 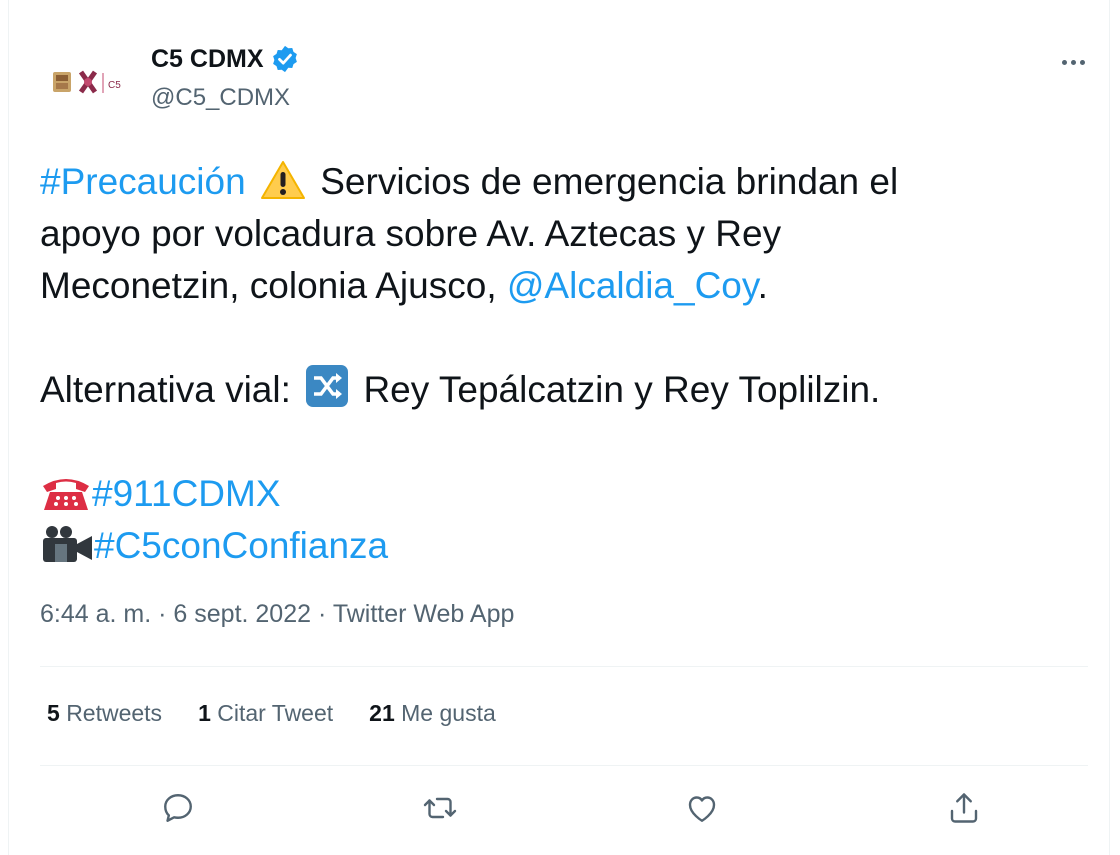 I want to click on c5-cdmx-logo-icon: C5, so click(x=87, y=82).